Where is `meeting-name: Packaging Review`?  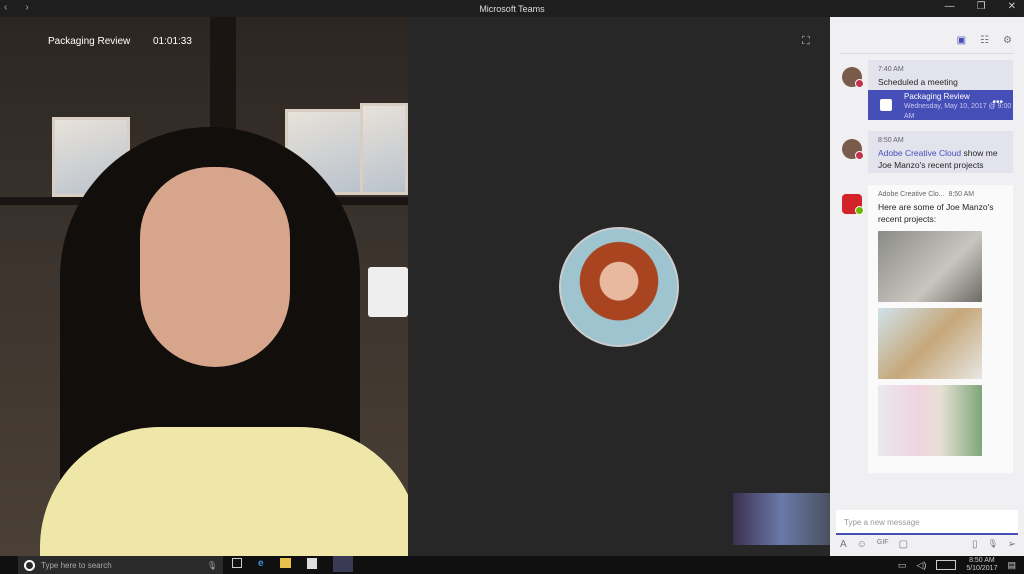 meeting-name: Packaging Review is located at coordinates (89, 41).